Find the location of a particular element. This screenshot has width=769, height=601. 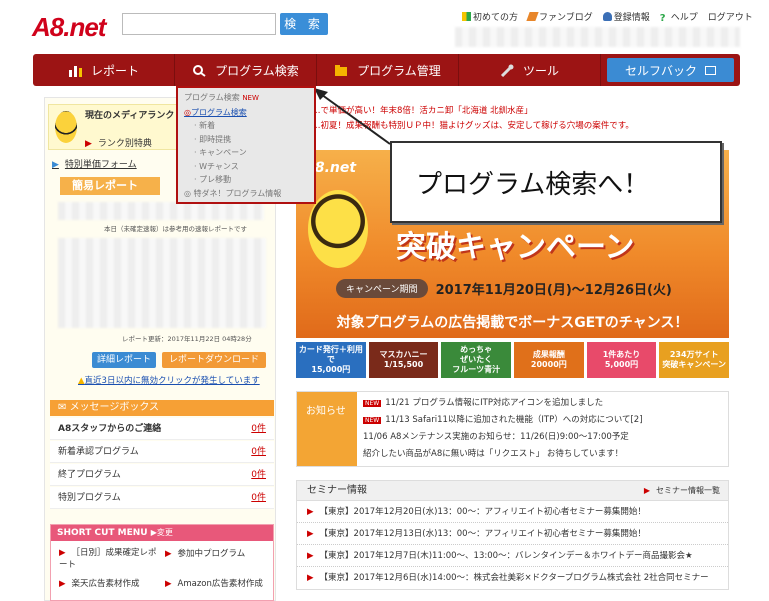

campaign-period: キャンペーン期間 2017年11月20日(月)〜12月26日(火) is located at coordinates (504, 288).